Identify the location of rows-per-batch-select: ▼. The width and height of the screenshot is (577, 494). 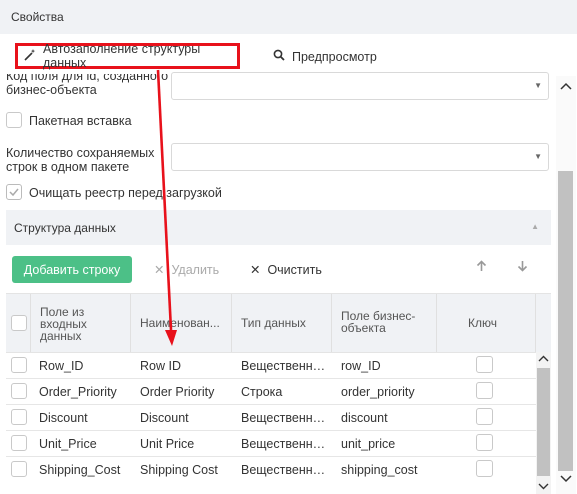
(360, 157).